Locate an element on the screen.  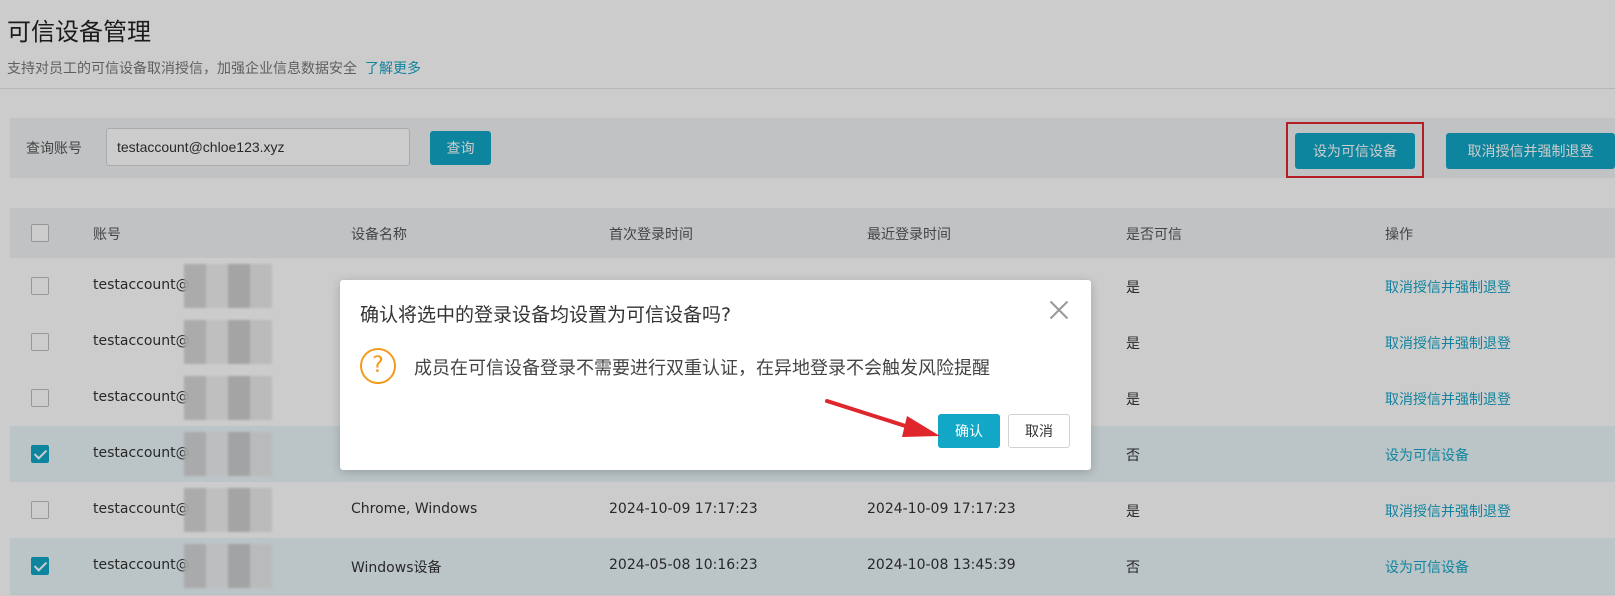
dialog-title: 确认将选中的登录设备均设置为可信设备吗? is located at coordinates (546, 315).